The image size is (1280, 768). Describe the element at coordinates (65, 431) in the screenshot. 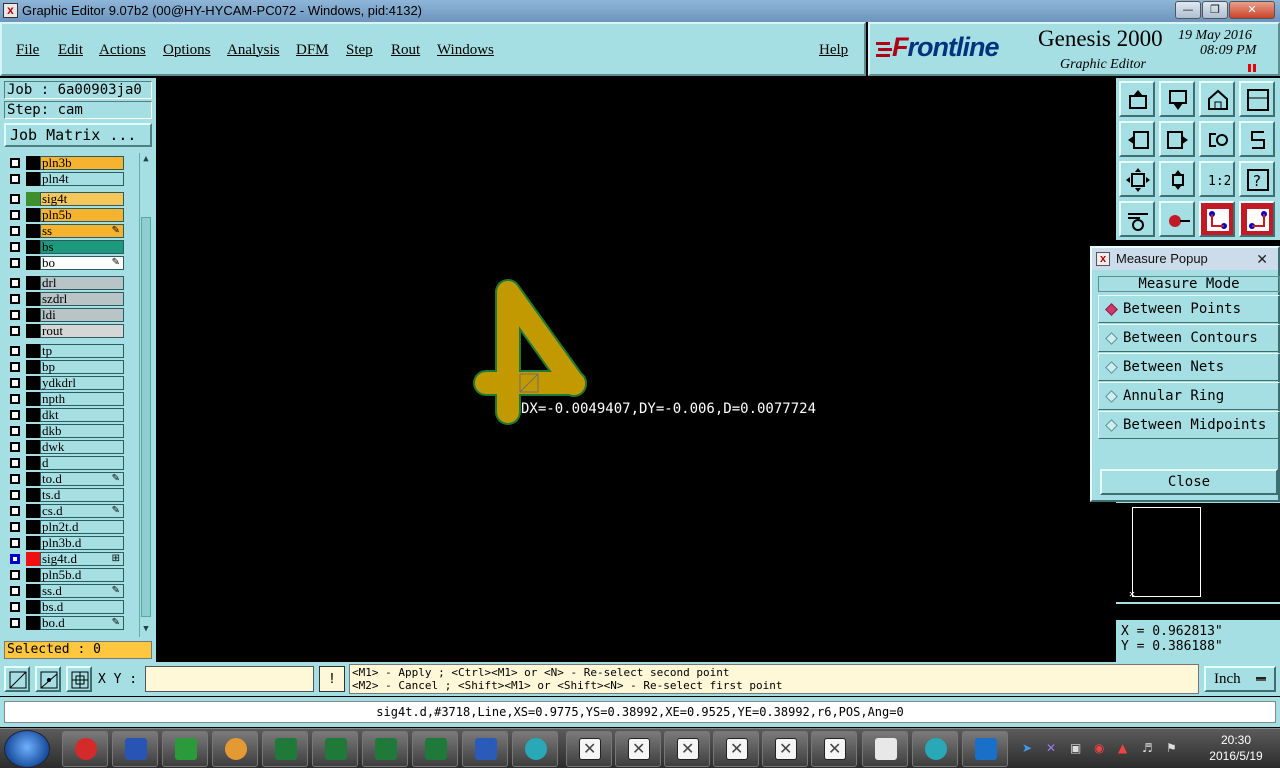

I see `layer-row: dkb` at that location.